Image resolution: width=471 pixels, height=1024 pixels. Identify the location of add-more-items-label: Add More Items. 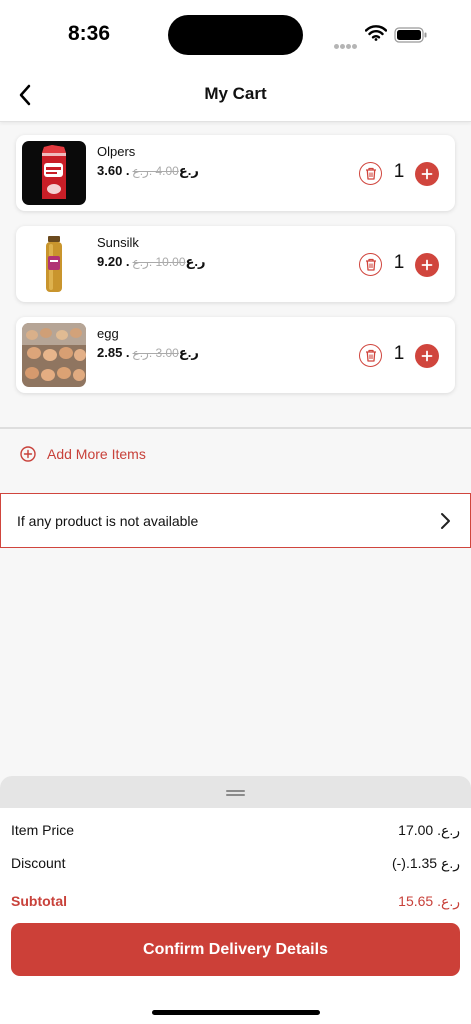
(96, 454).